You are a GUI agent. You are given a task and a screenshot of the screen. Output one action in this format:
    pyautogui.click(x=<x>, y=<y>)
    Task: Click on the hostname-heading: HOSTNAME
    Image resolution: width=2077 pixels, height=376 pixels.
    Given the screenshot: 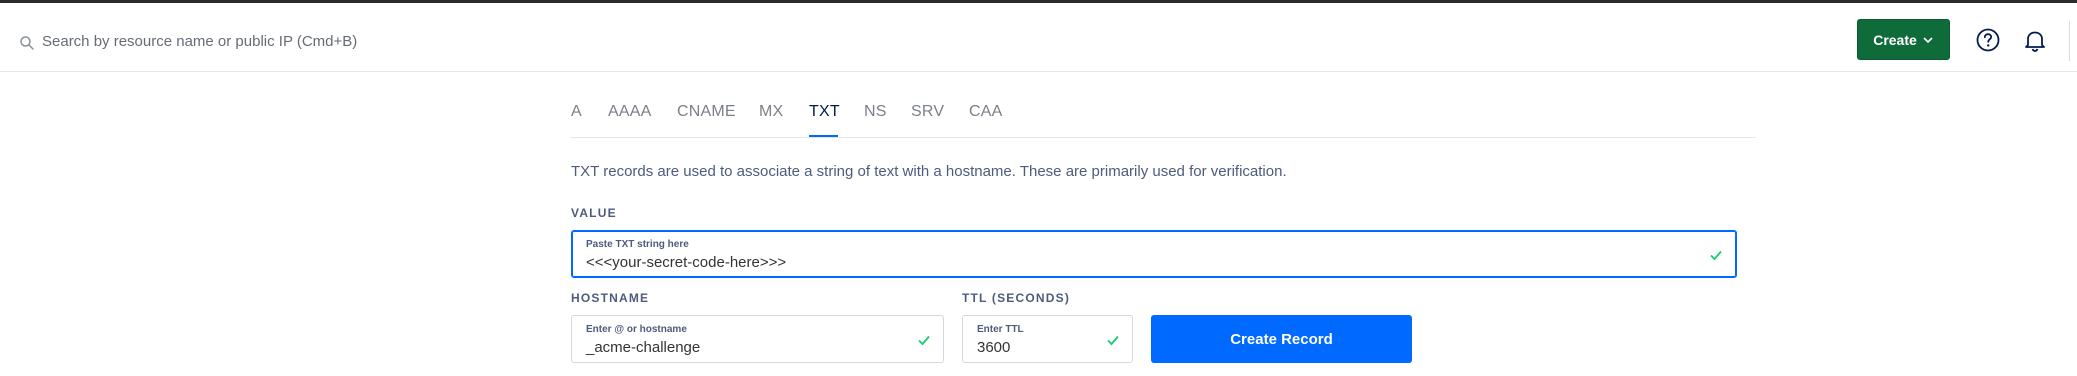 What is the action you would take?
    pyautogui.click(x=610, y=298)
    